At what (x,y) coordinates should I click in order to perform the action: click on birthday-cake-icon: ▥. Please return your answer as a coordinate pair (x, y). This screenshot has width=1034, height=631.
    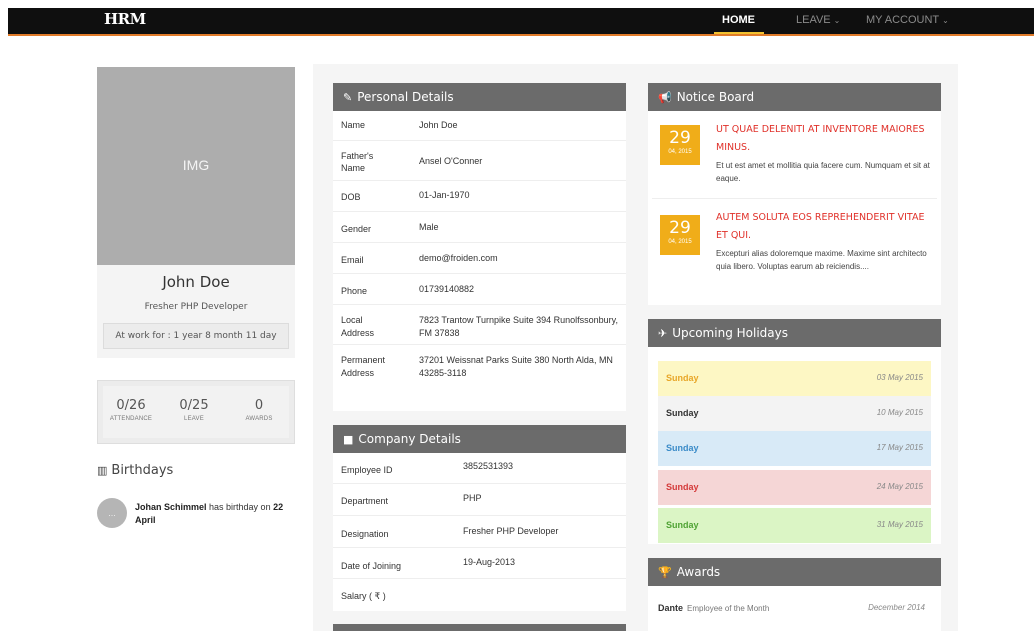
    Looking at the image, I should click on (102, 470).